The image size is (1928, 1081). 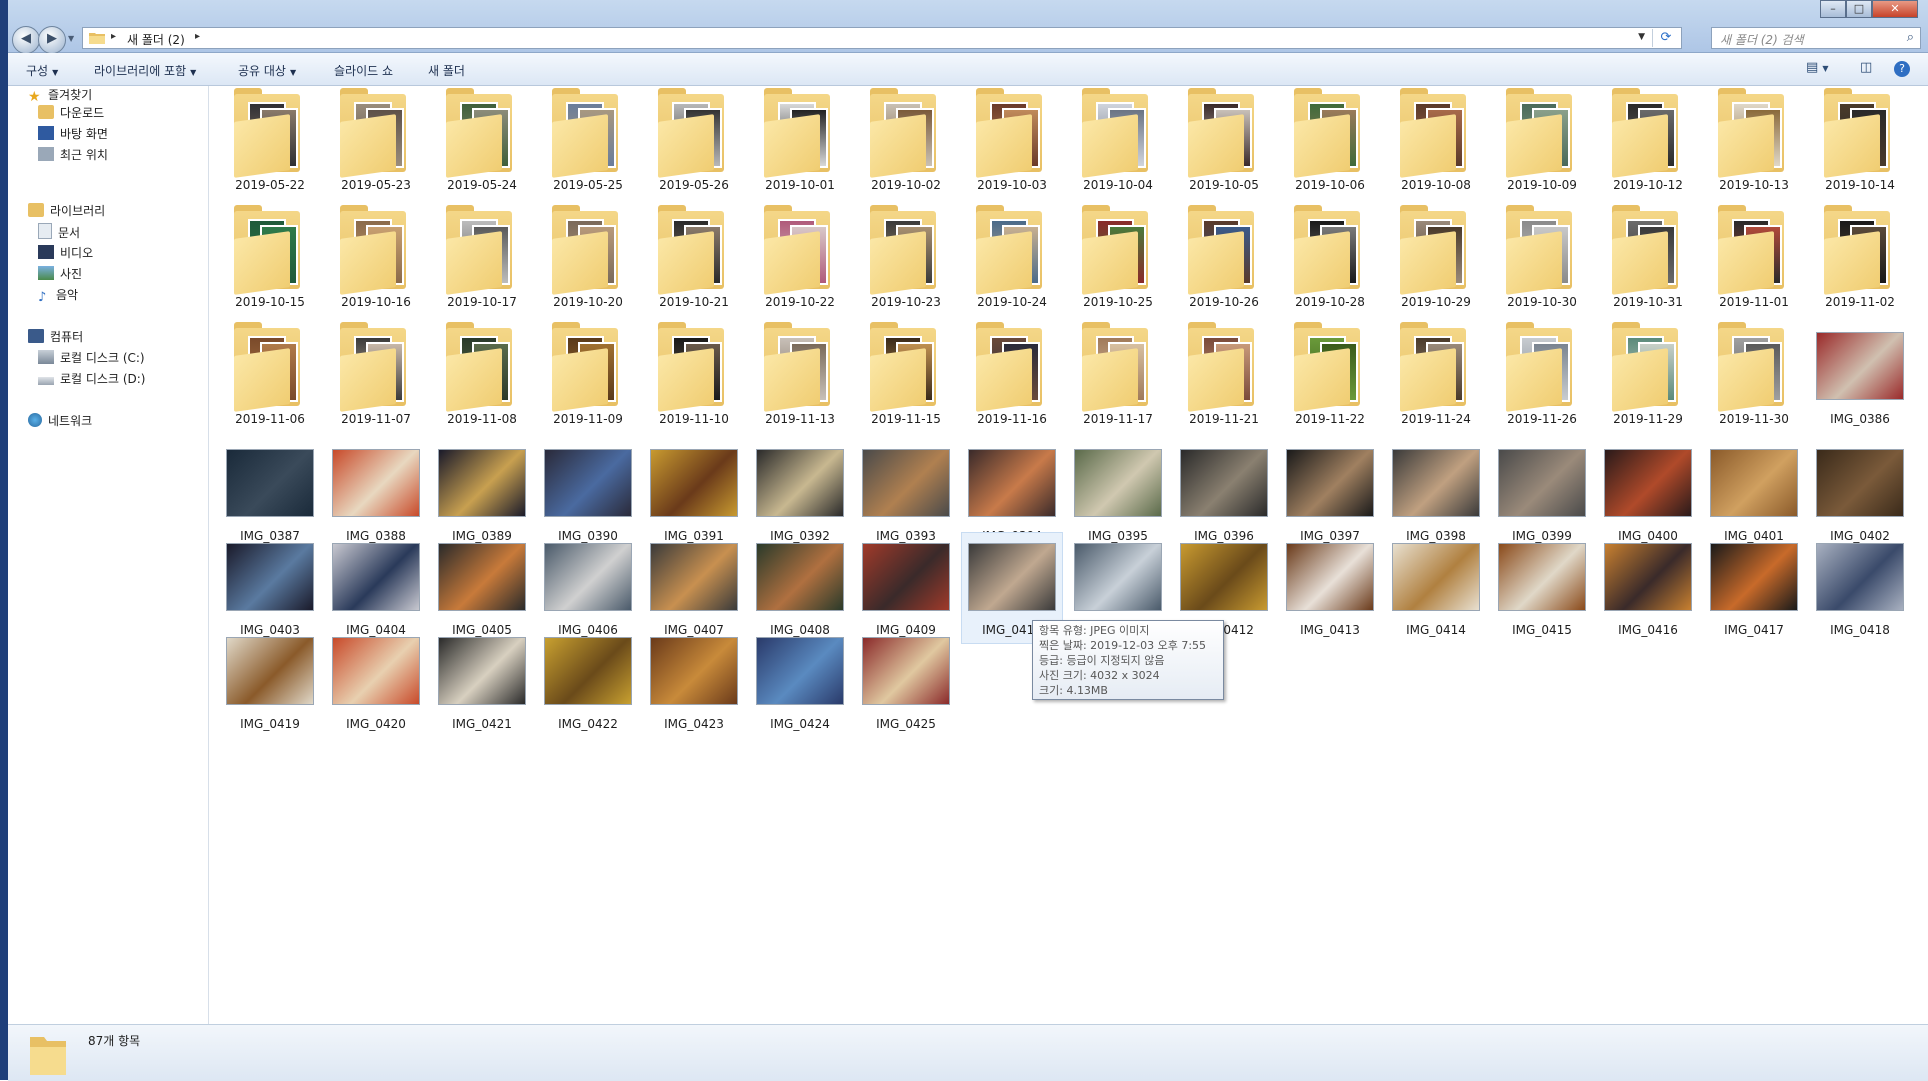 I want to click on sidebar-item-libraries: 라이브러리, so click(x=66, y=211).